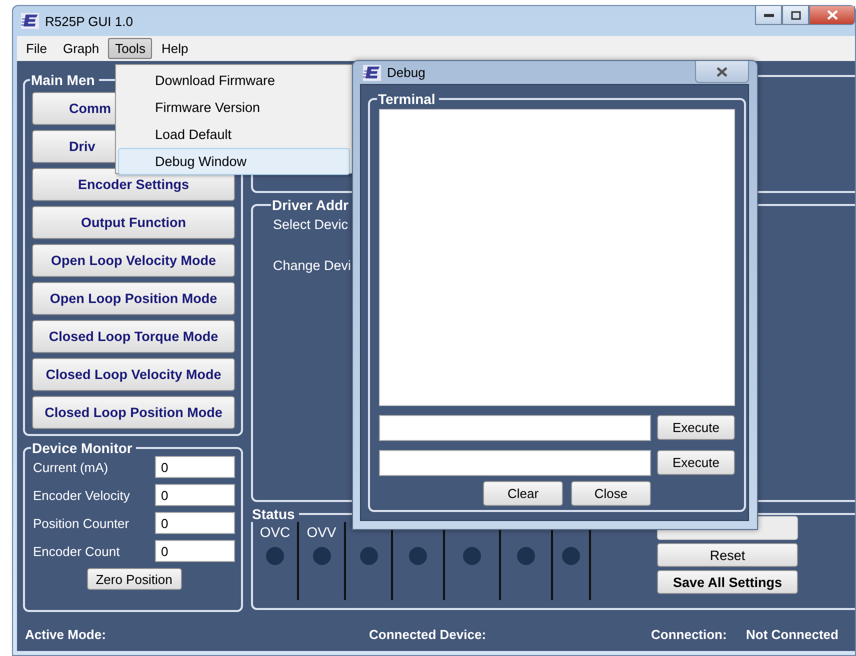 The width and height of the screenshot is (856, 656). What do you see at coordinates (65, 634) in the screenshot?
I see `status-text: Active Mode:` at bounding box center [65, 634].